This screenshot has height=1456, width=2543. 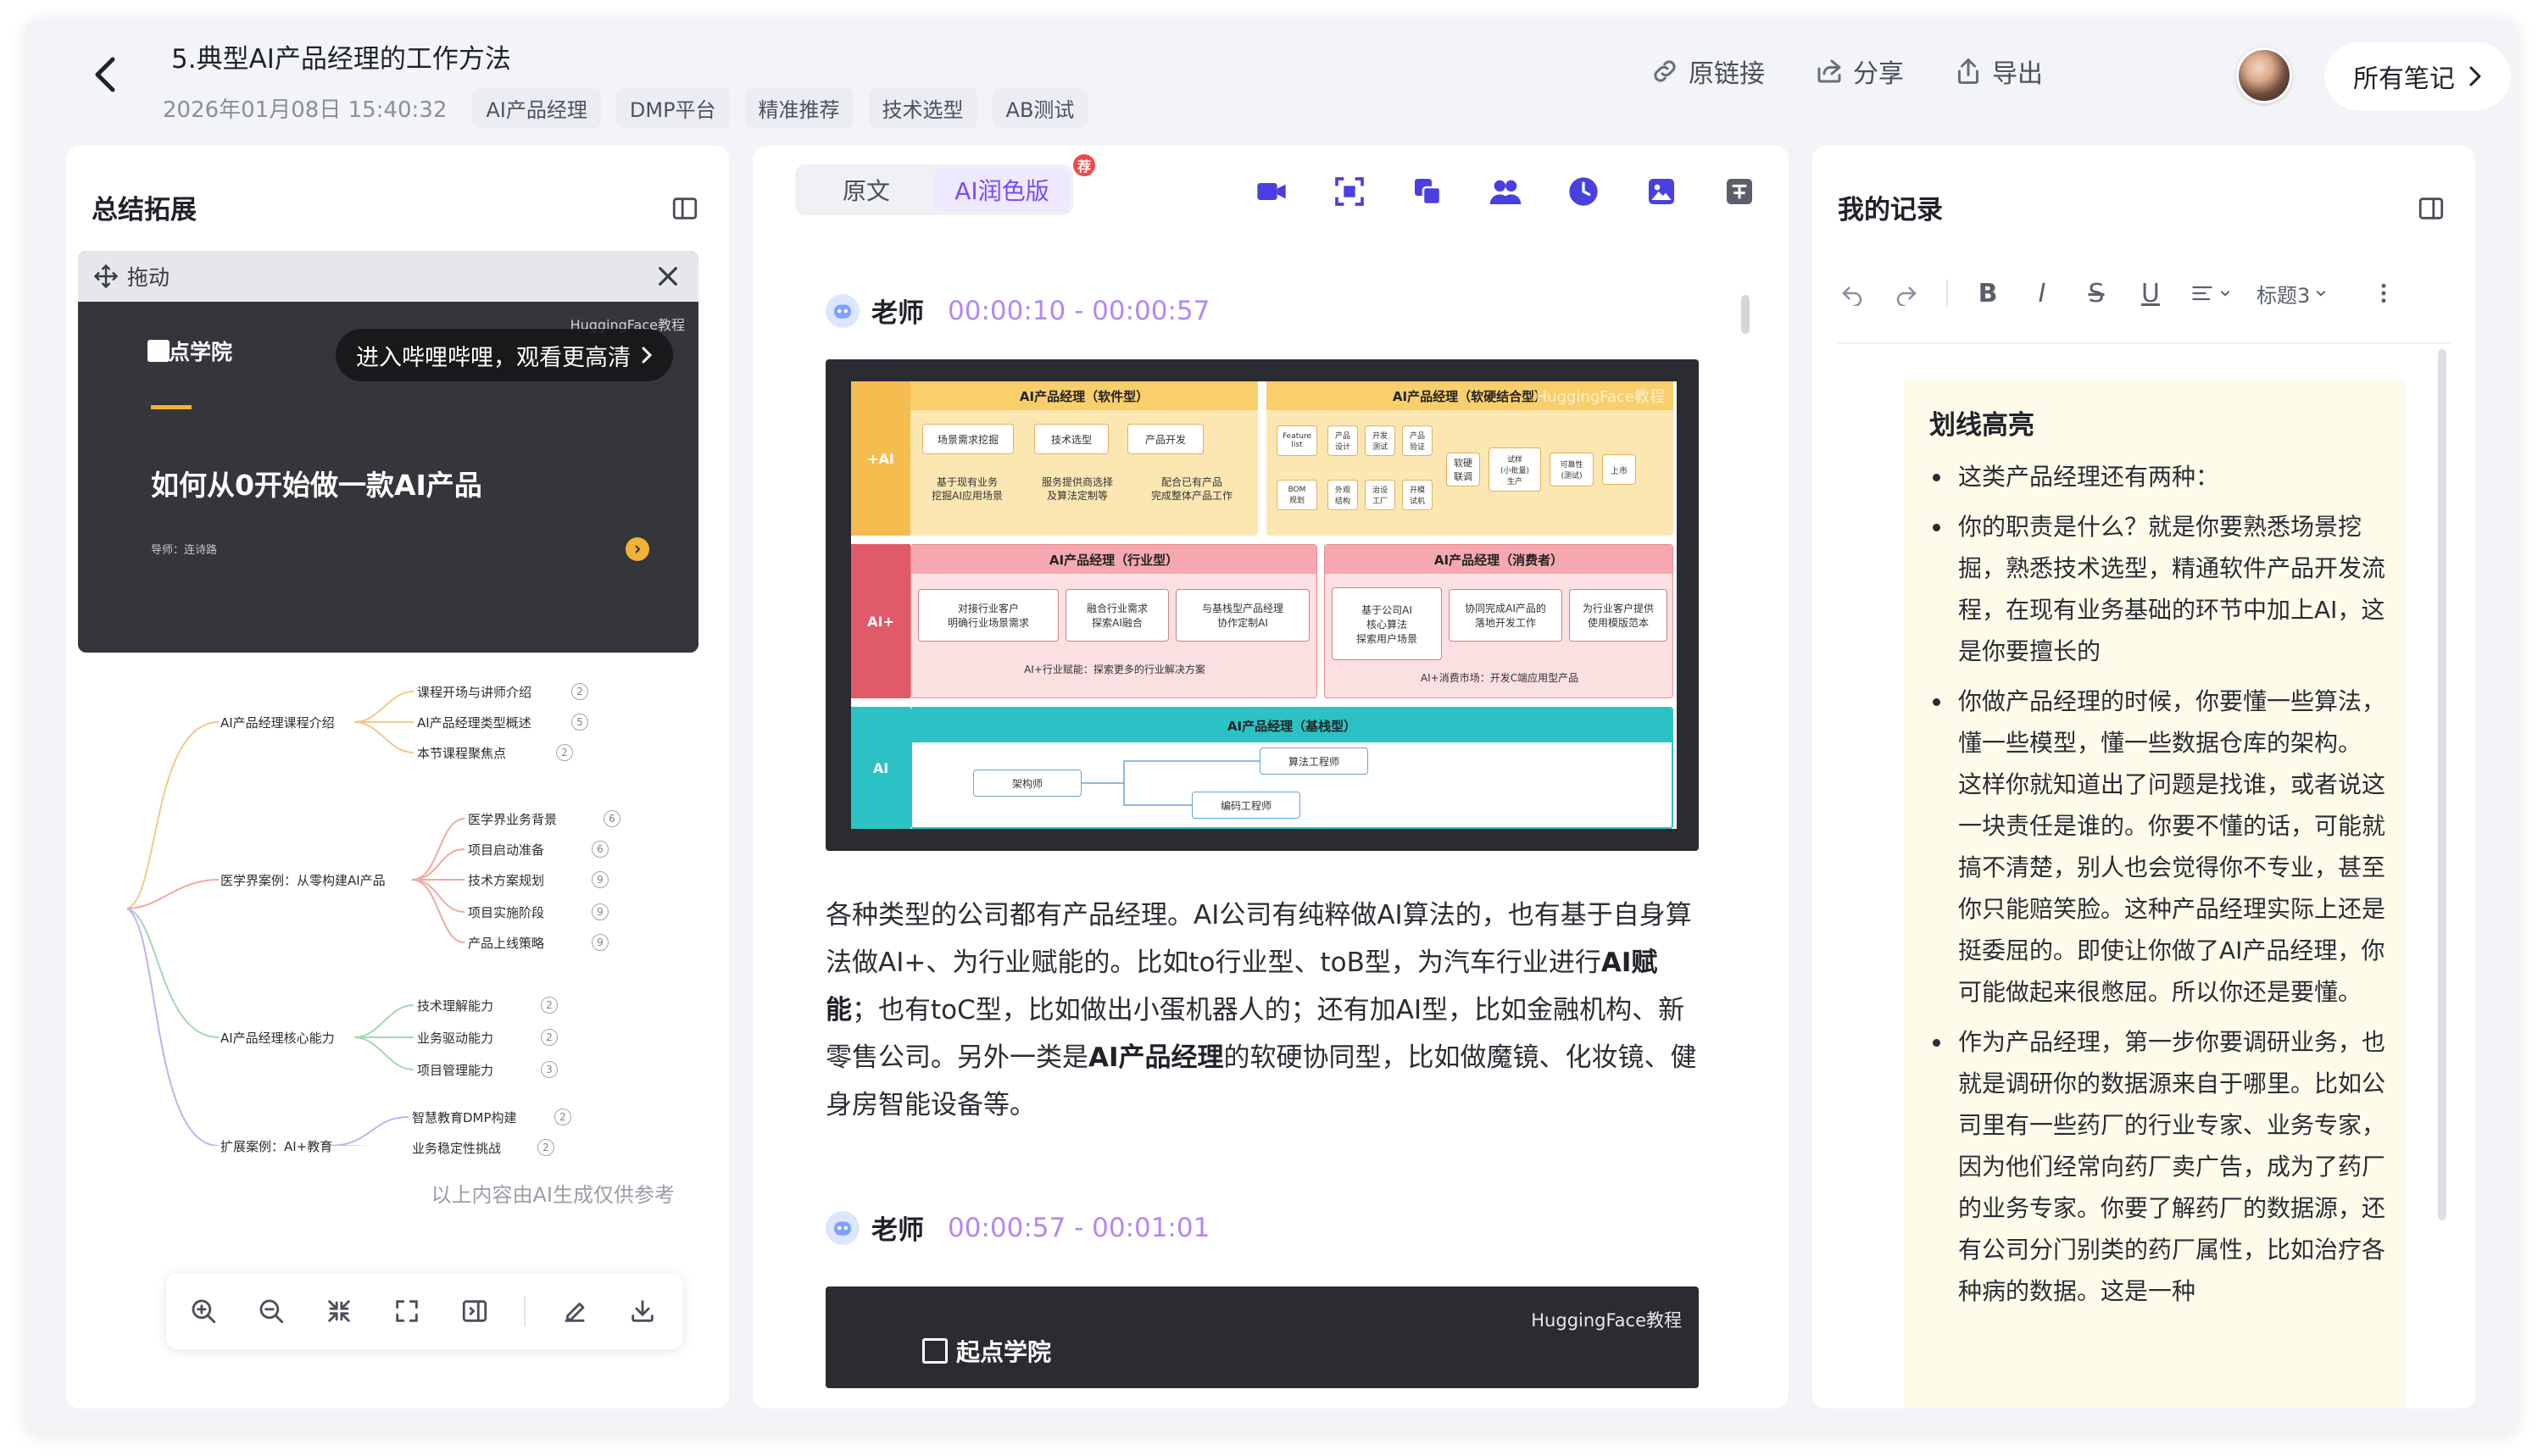 I want to click on underline-icon: U, so click(x=2150, y=293).